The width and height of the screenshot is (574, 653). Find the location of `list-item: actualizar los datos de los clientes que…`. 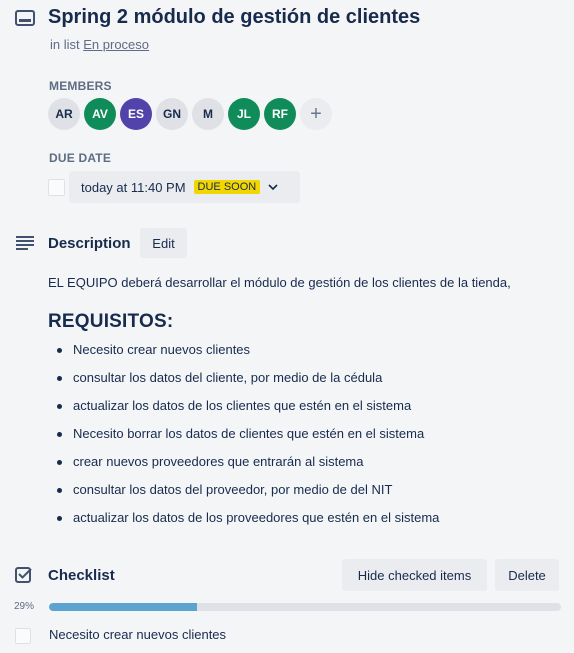

list-item: actualizar los datos de los clientes que… is located at coordinates (247, 410).